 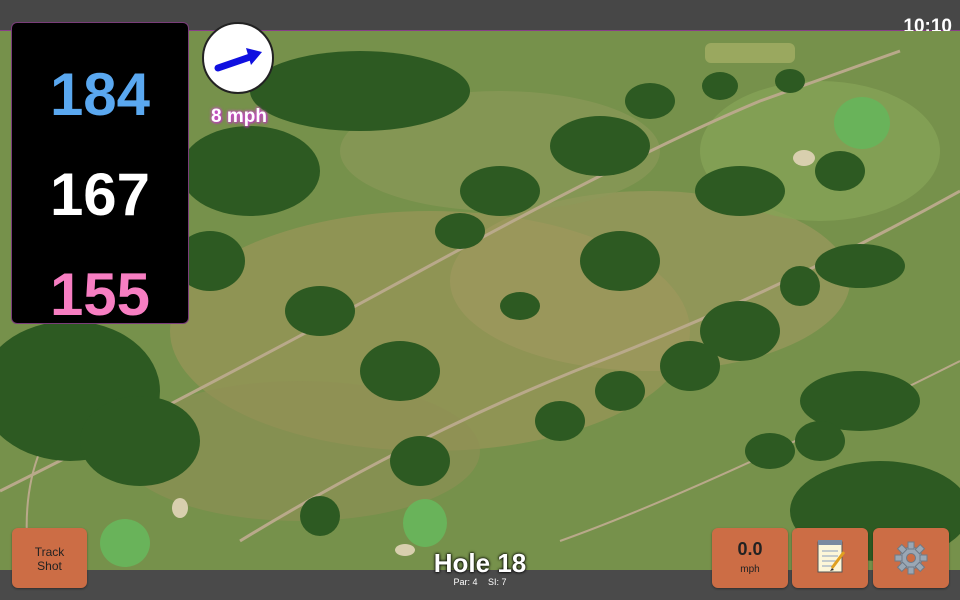 What do you see at coordinates (49, 566) in the screenshot?
I see `track-shot-label-line2: Shot` at bounding box center [49, 566].